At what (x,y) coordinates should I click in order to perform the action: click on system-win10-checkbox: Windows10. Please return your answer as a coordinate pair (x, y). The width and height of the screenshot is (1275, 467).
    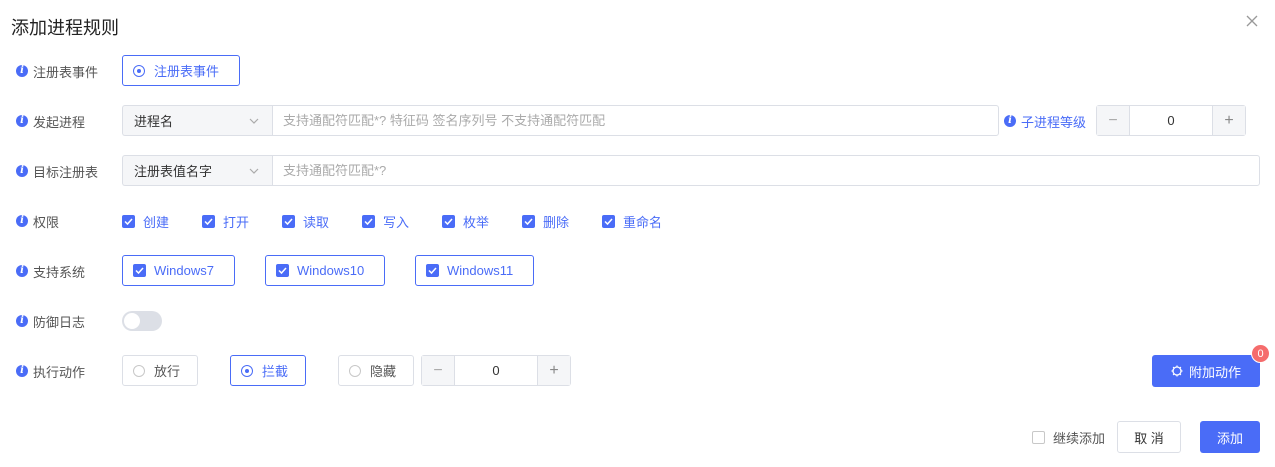
    Looking at the image, I should click on (325, 270).